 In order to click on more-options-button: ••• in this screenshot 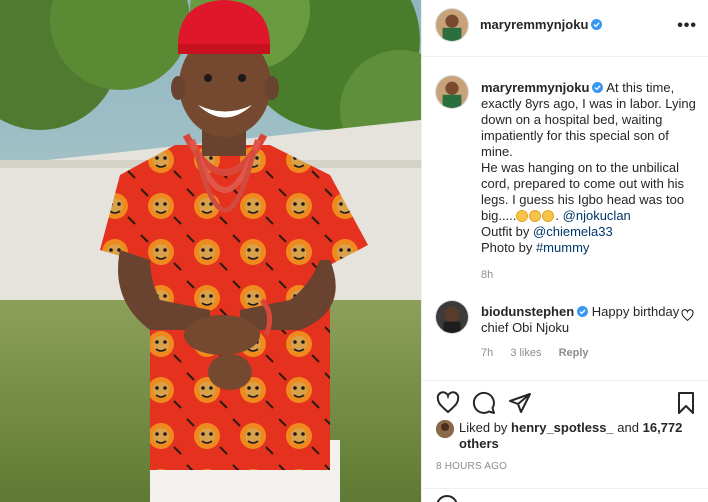, I will do `click(687, 26)`.